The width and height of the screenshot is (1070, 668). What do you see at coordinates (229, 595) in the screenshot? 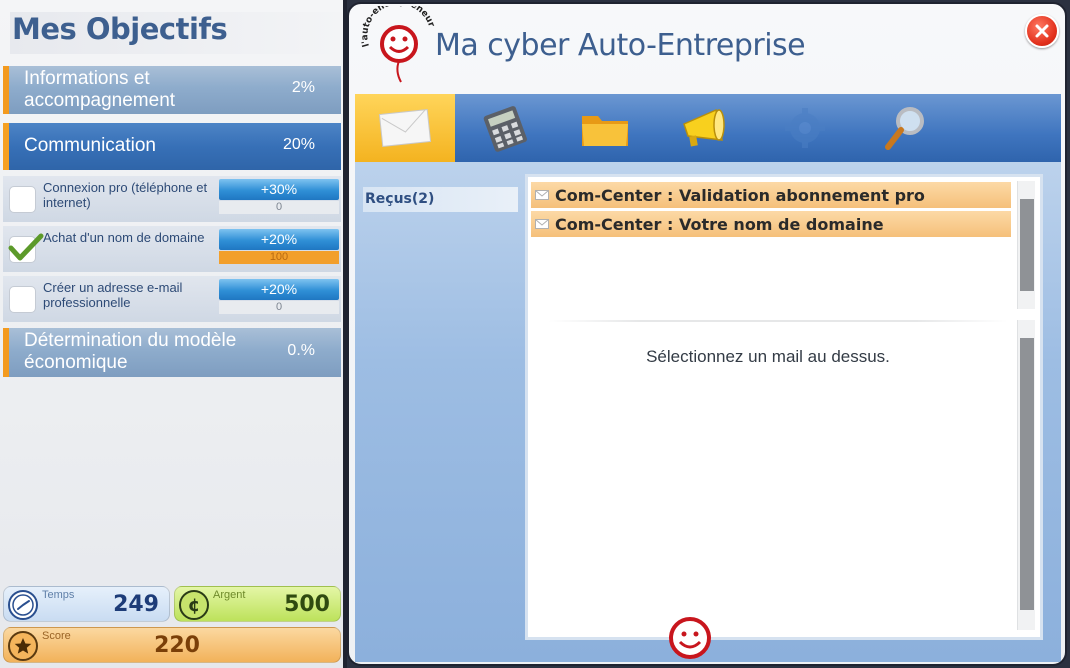
I see `stat-money-label: Argent` at bounding box center [229, 595].